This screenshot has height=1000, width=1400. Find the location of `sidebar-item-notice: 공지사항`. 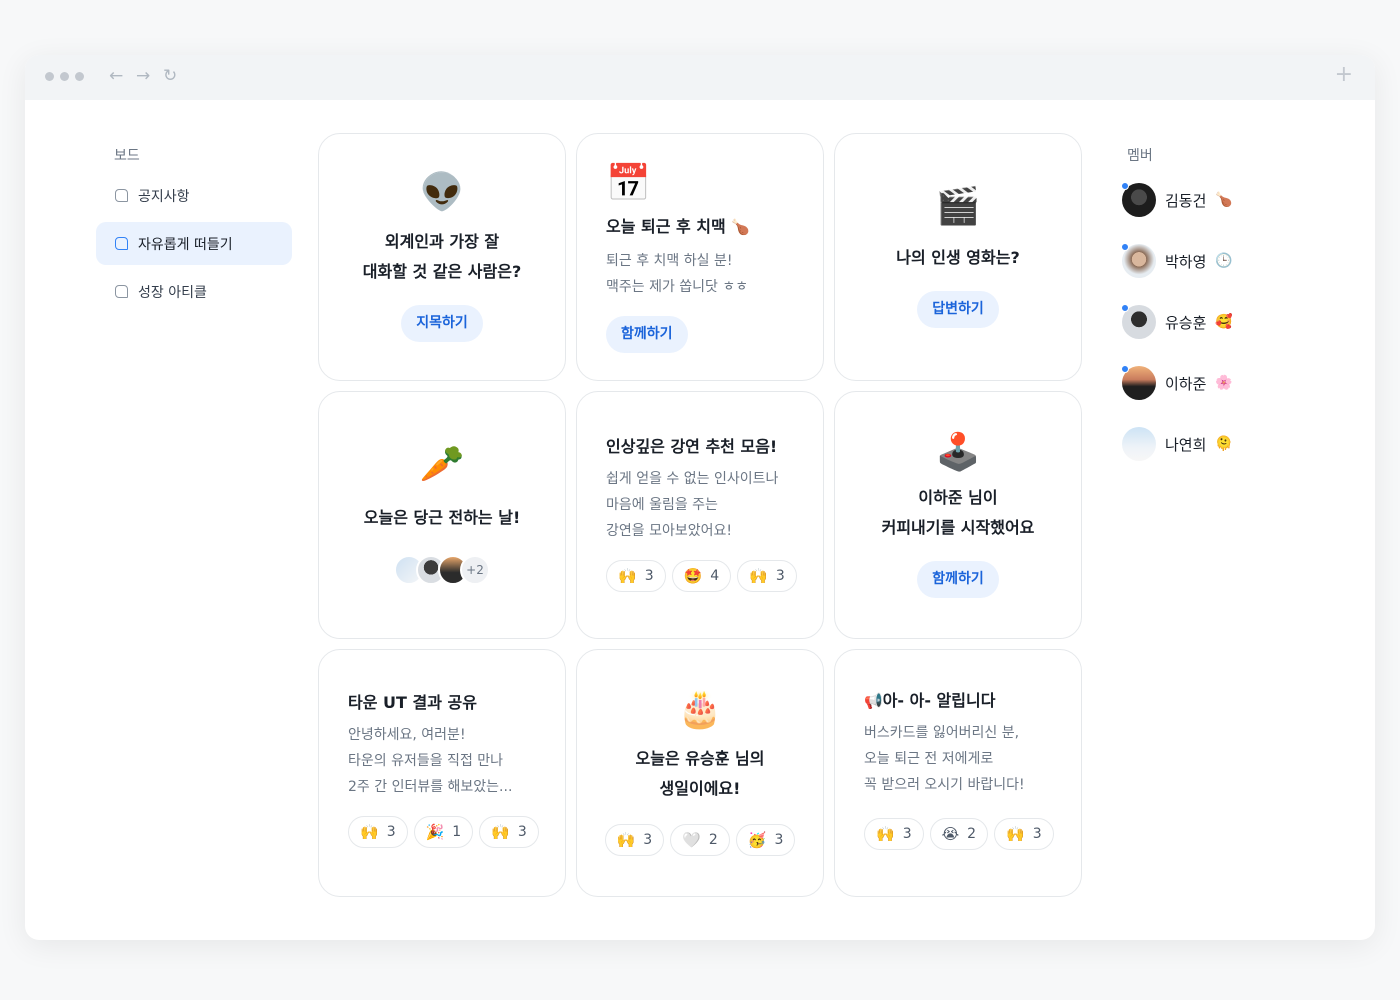

sidebar-item-notice: 공지사항 is located at coordinates (194, 195).